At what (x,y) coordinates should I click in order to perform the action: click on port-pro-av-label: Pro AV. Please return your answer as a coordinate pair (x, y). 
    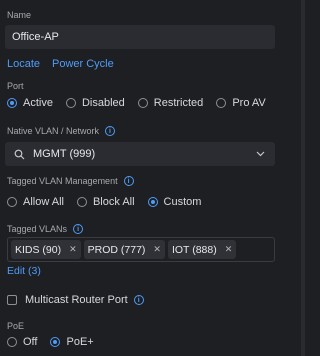
    Looking at the image, I should click on (249, 103).